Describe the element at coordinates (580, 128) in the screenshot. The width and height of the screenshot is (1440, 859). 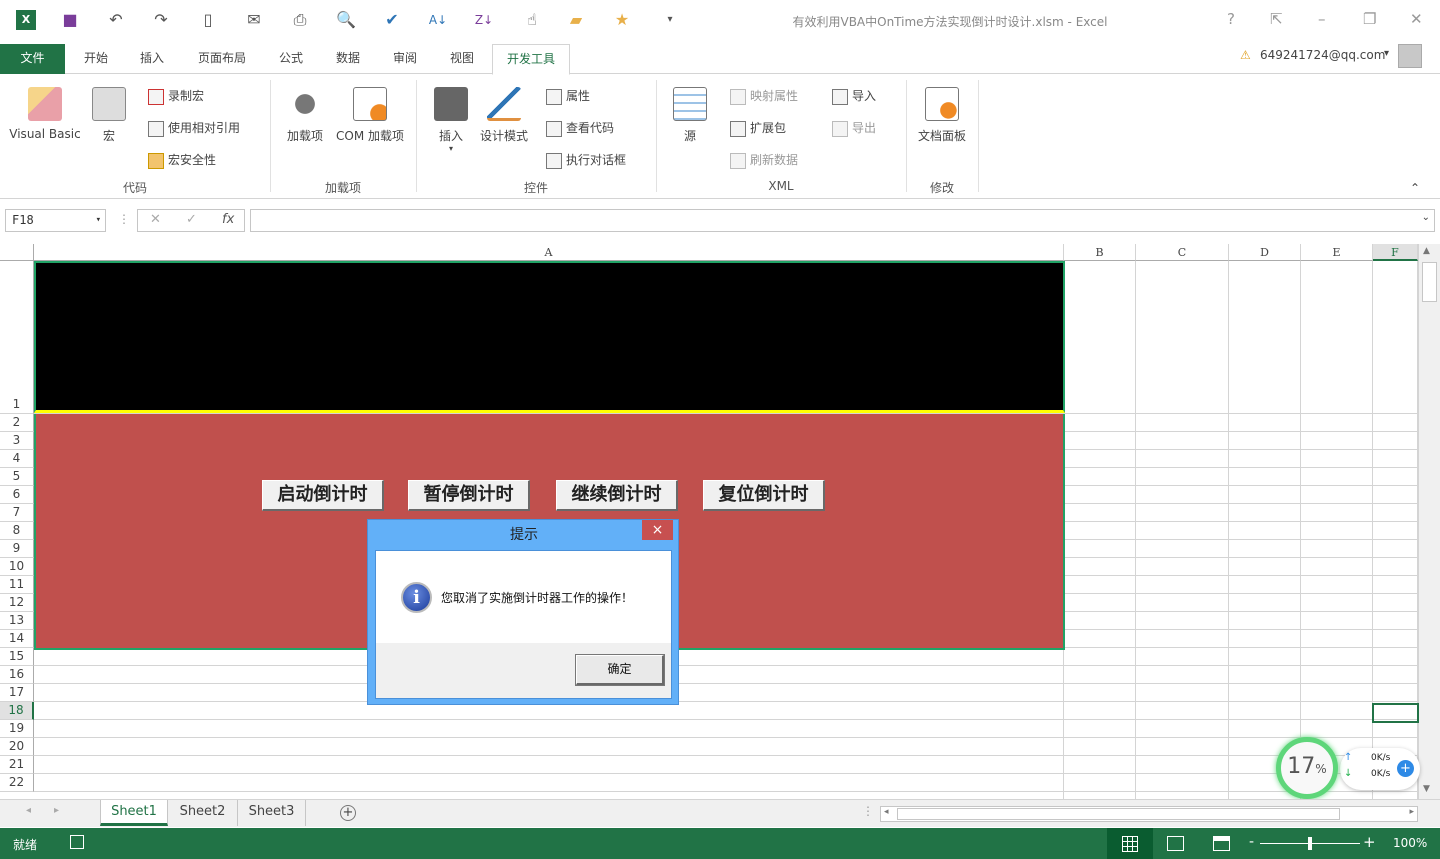
I see `view-code-button: 查看代码` at that location.